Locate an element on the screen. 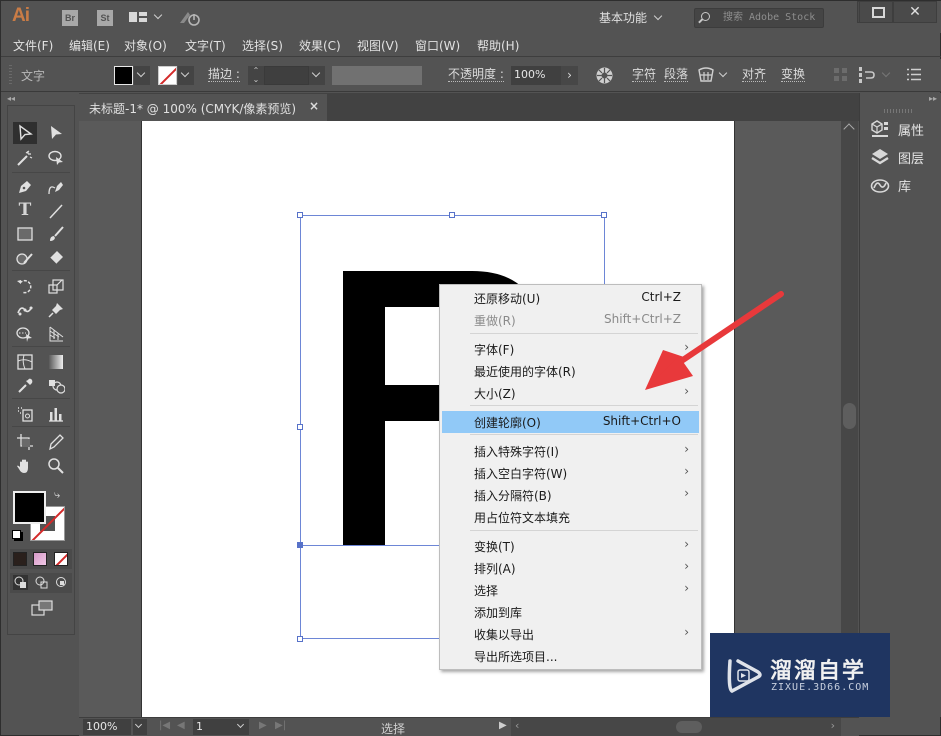 The height and width of the screenshot is (736, 941). close-window-button: ✕ is located at coordinates (915, 12).